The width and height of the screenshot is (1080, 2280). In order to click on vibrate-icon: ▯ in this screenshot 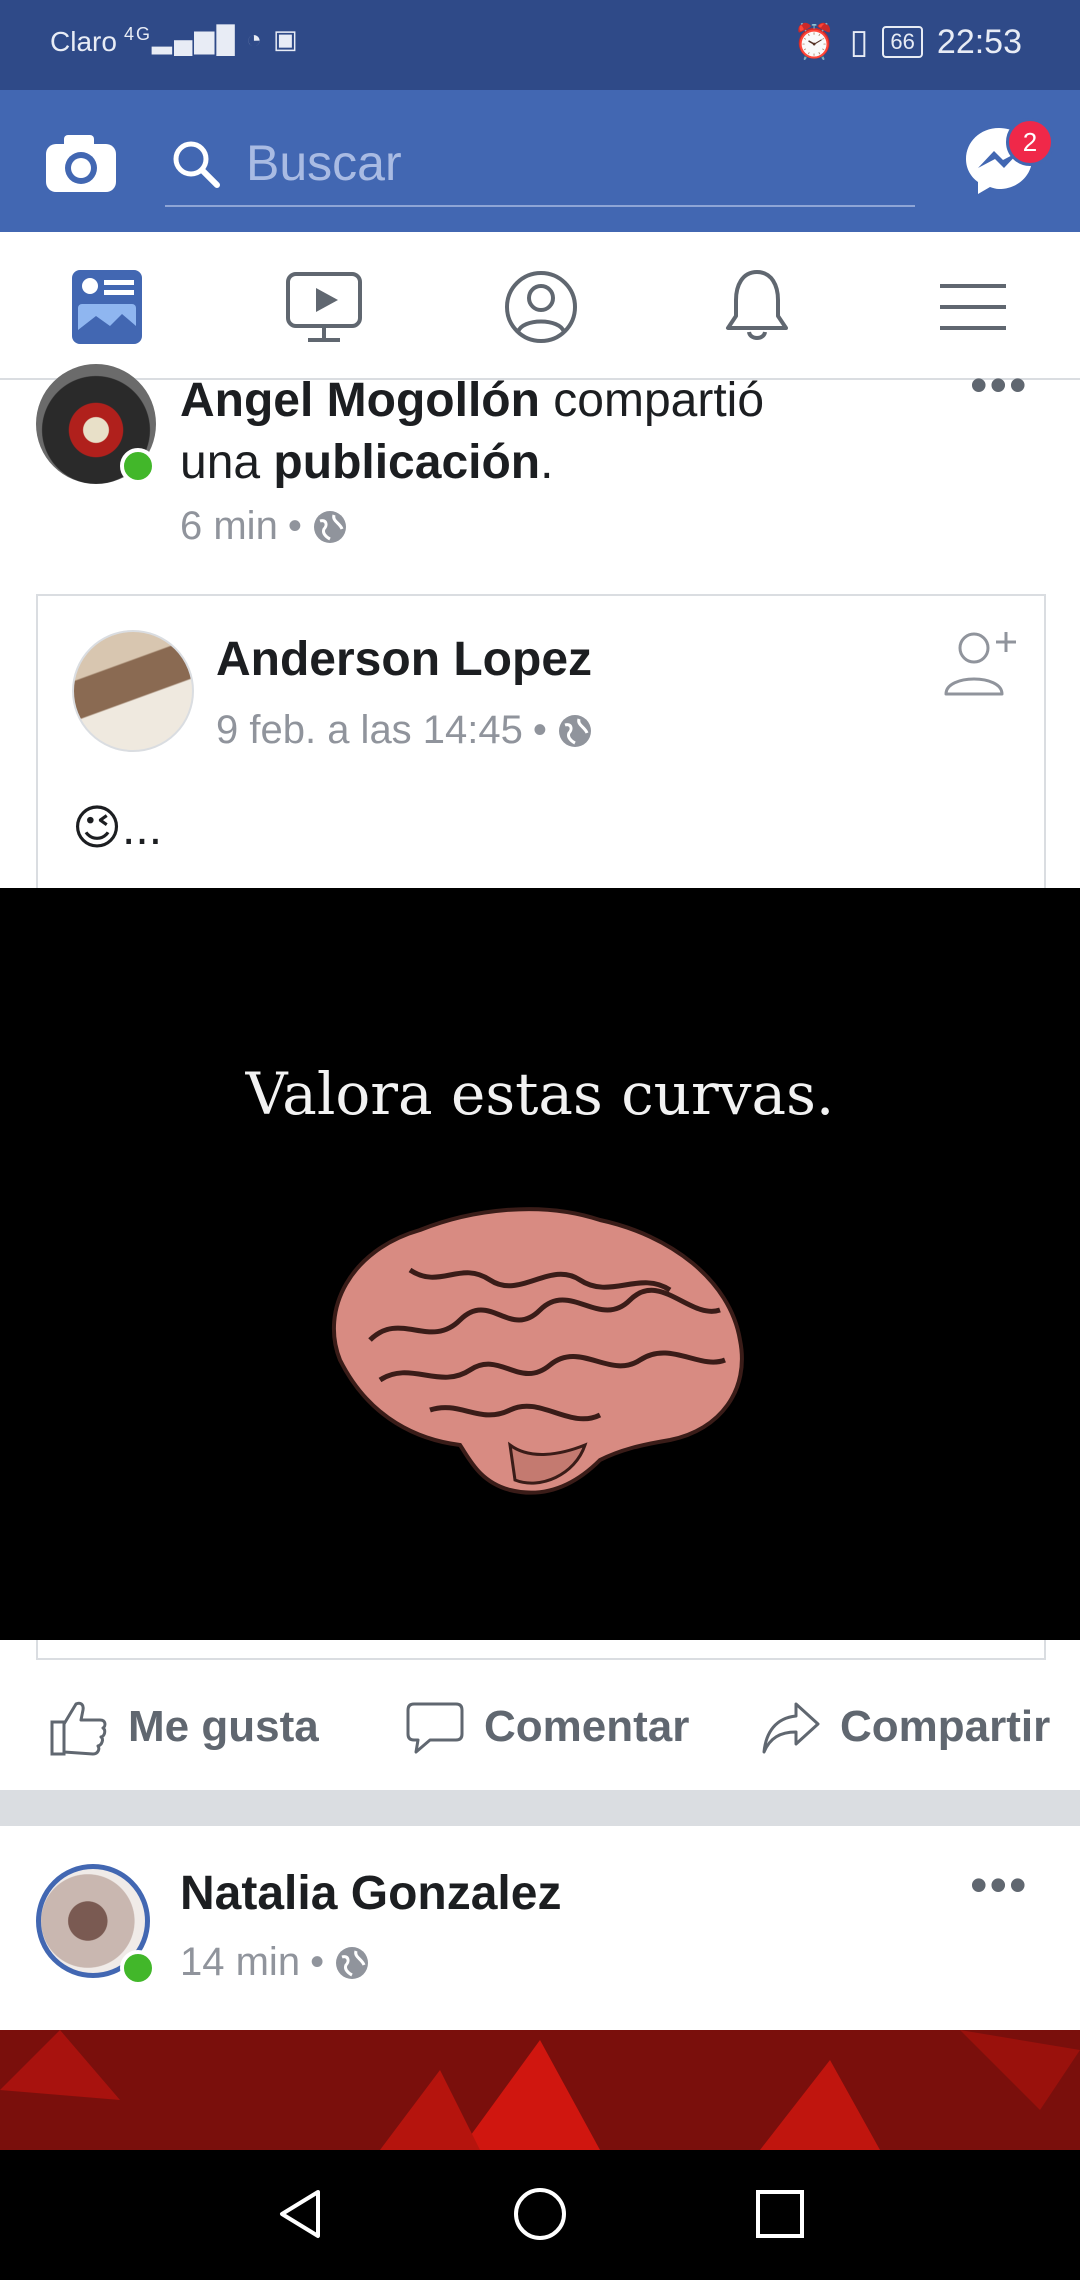, I will do `click(859, 42)`.